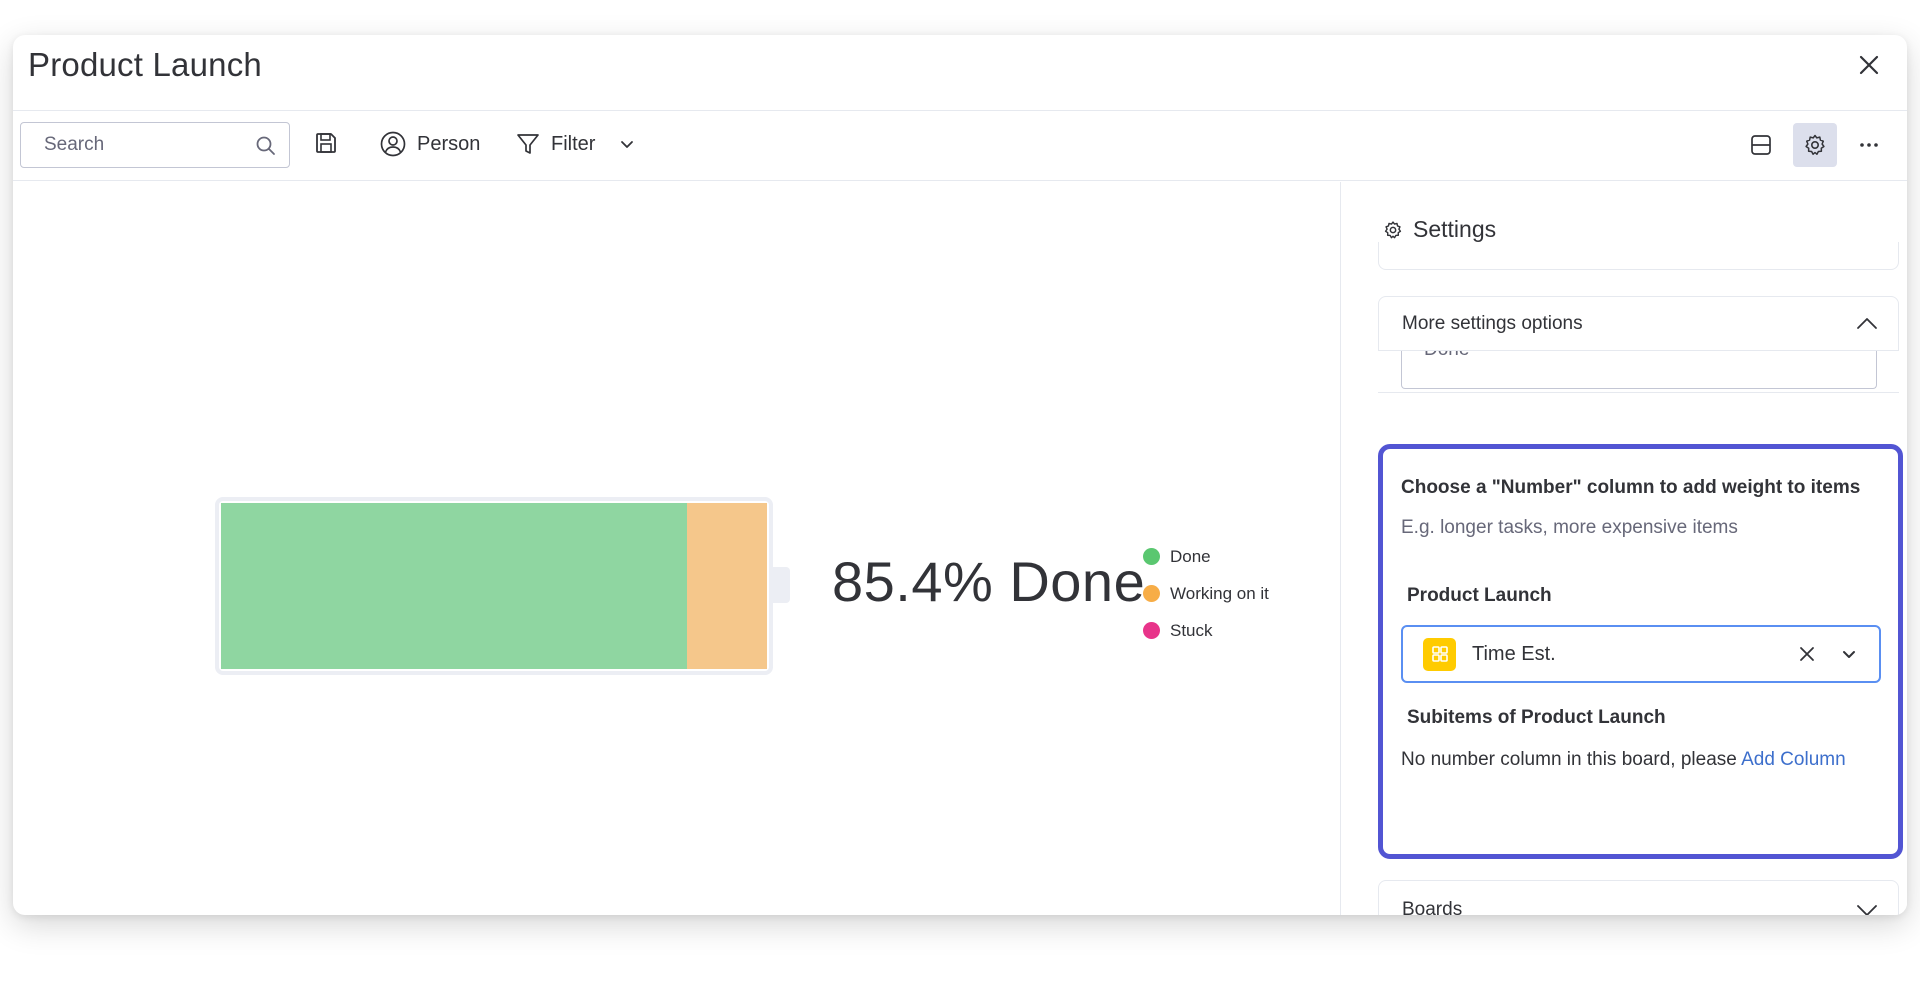  Describe the element at coordinates (1638, 897) in the screenshot. I see `boards-section-toggle: Boards` at that location.